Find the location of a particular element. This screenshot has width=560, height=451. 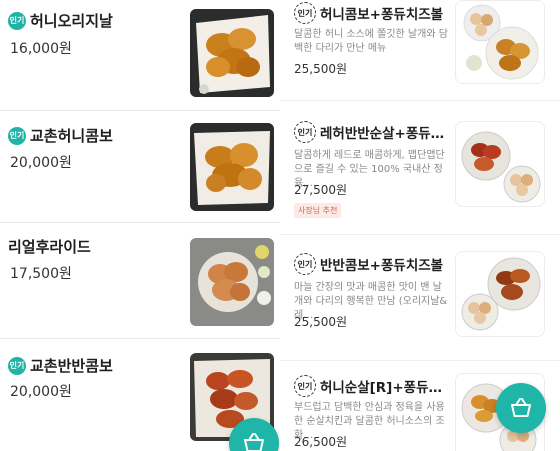

menu-item-name: 허니오리지날 is located at coordinates (71, 21).